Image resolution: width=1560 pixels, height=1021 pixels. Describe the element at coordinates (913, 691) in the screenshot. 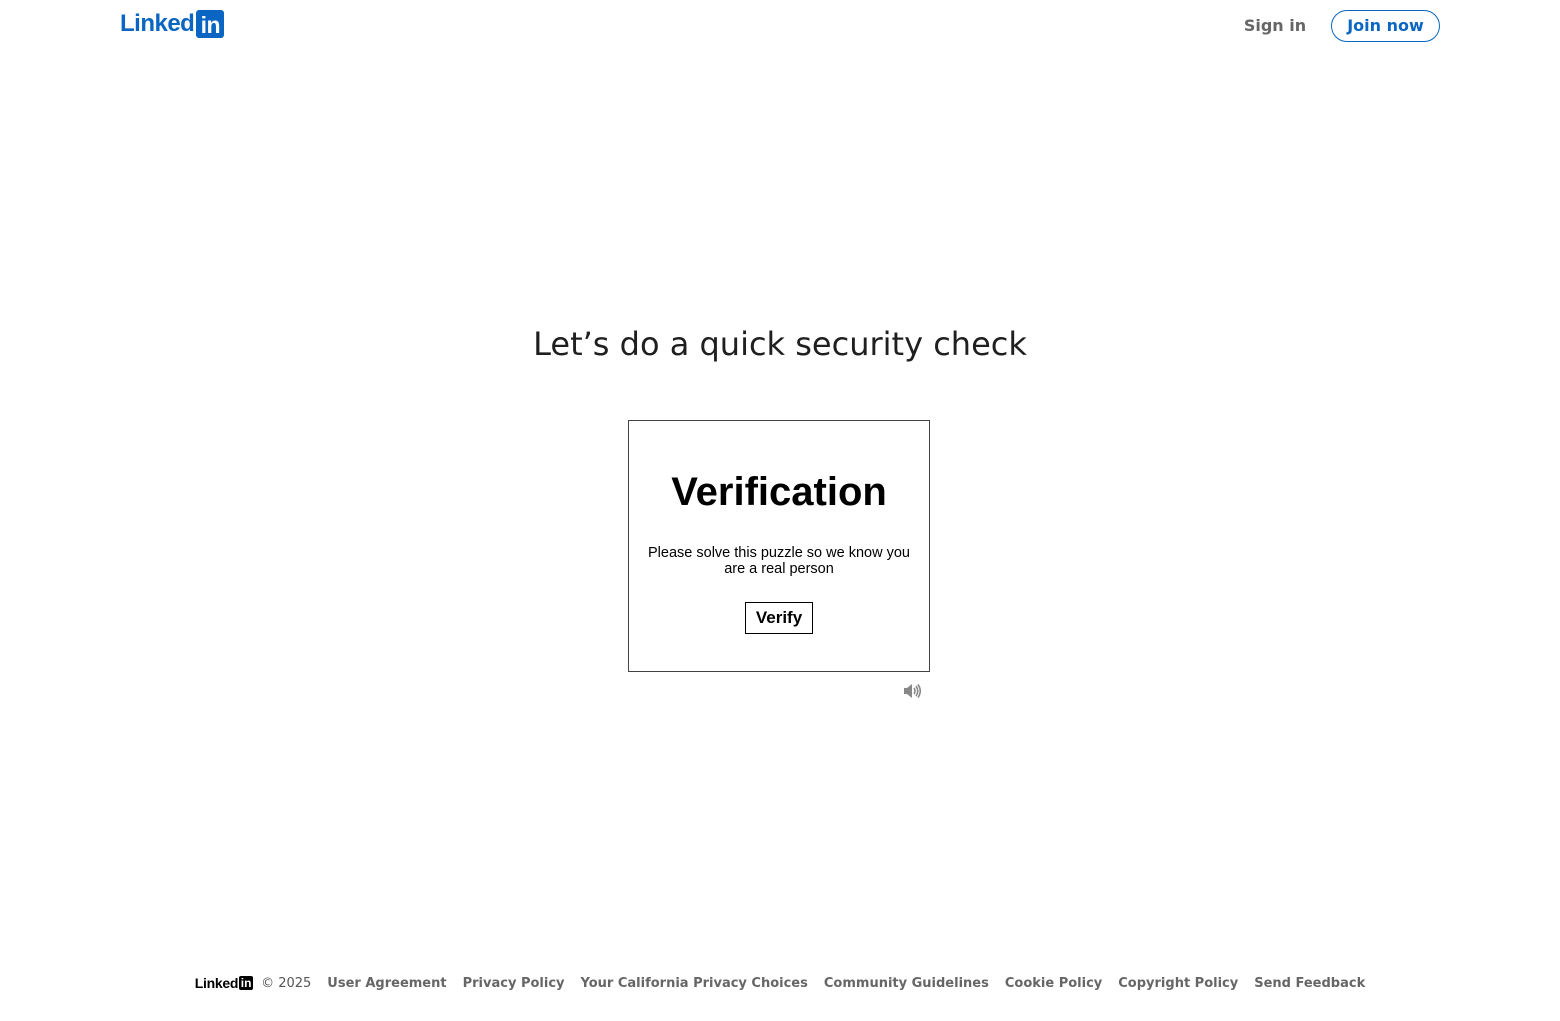

I see `speaker-icon` at that location.